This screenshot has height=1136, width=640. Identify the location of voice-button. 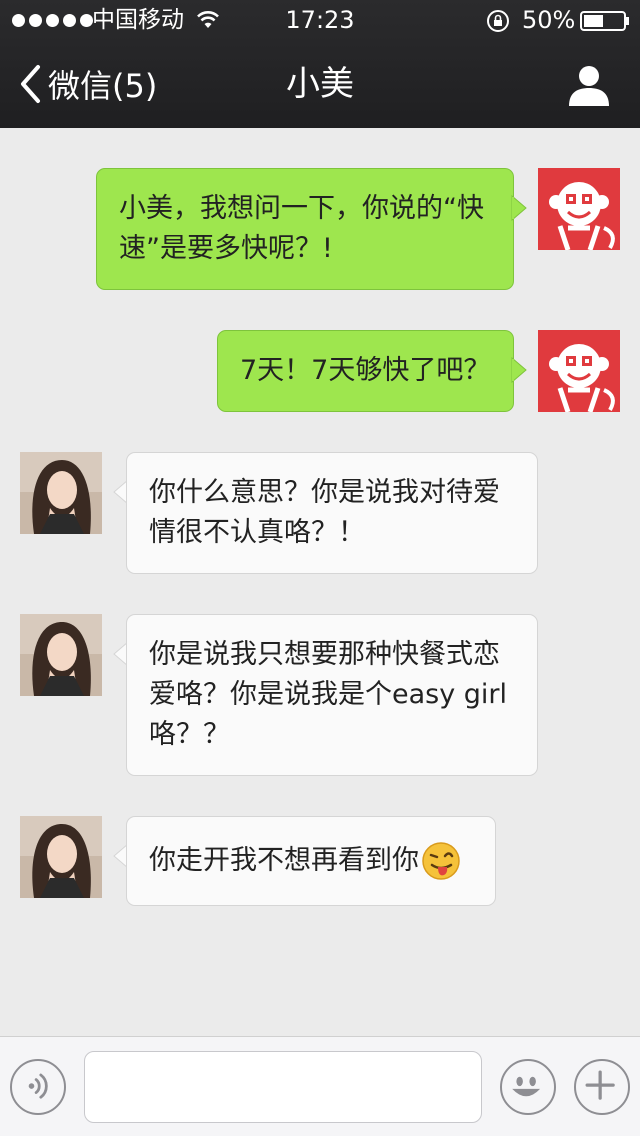
(38, 1087).